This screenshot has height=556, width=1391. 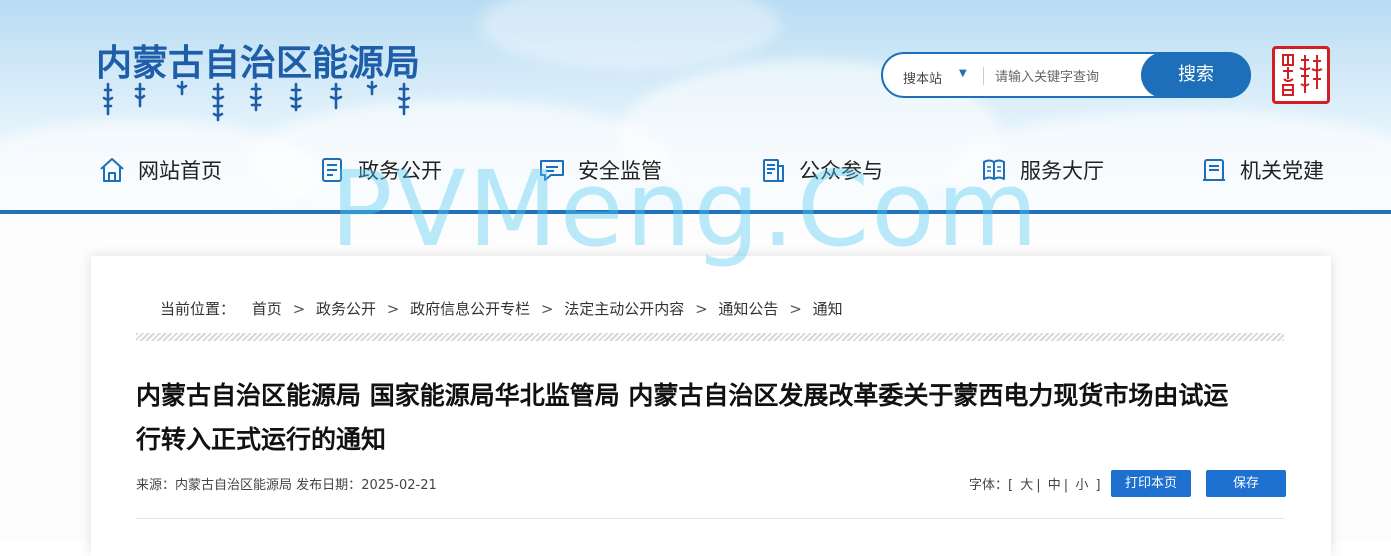 I want to click on message-icon, so click(x=552, y=170).